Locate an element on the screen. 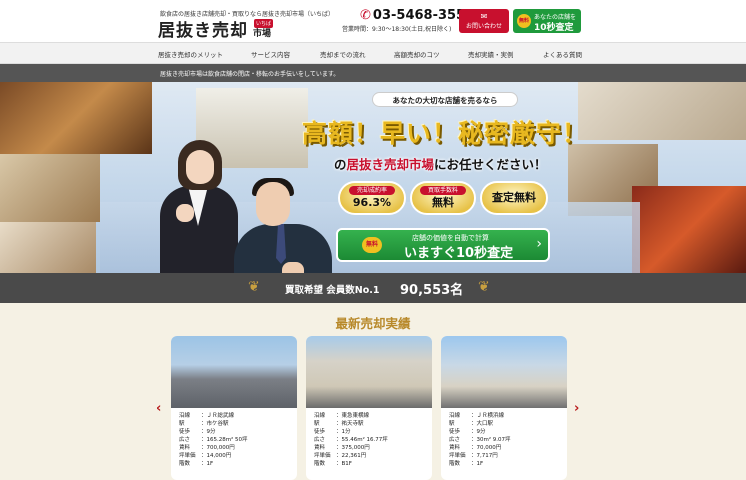  info-value: ：55.46m² 16.77坪 is located at coordinates (362, 440).